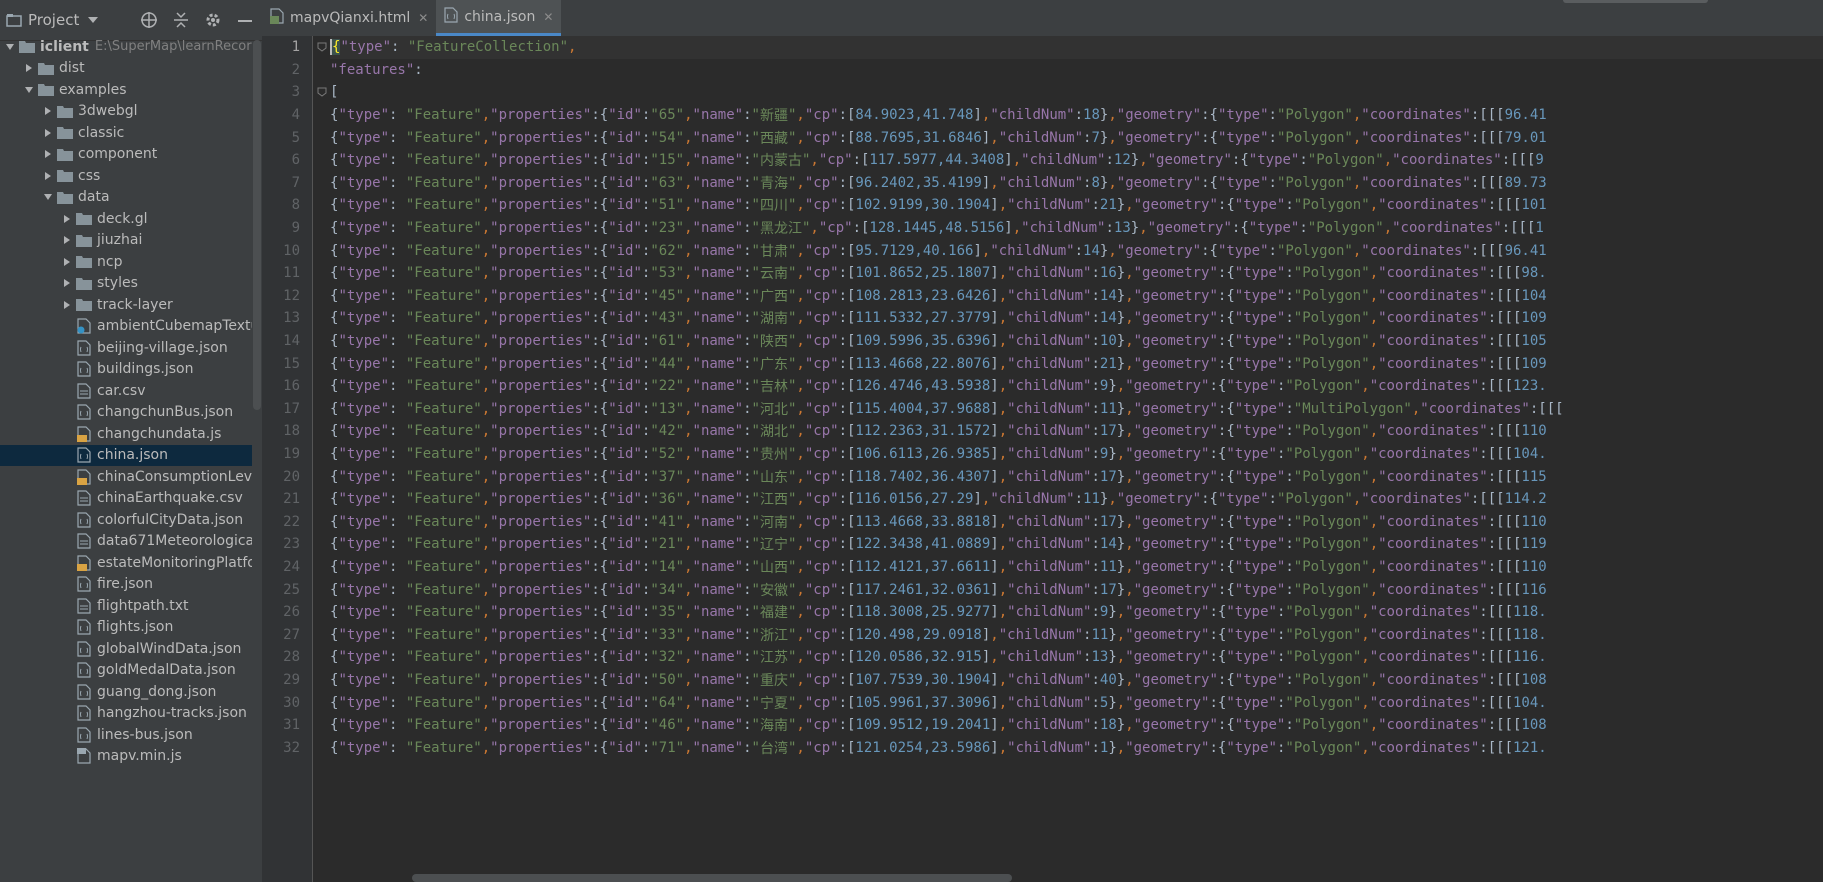  What do you see at coordinates (135, 627) in the screenshot?
I see `tree-item-label: flights.json` at bounding box center [135, 627].